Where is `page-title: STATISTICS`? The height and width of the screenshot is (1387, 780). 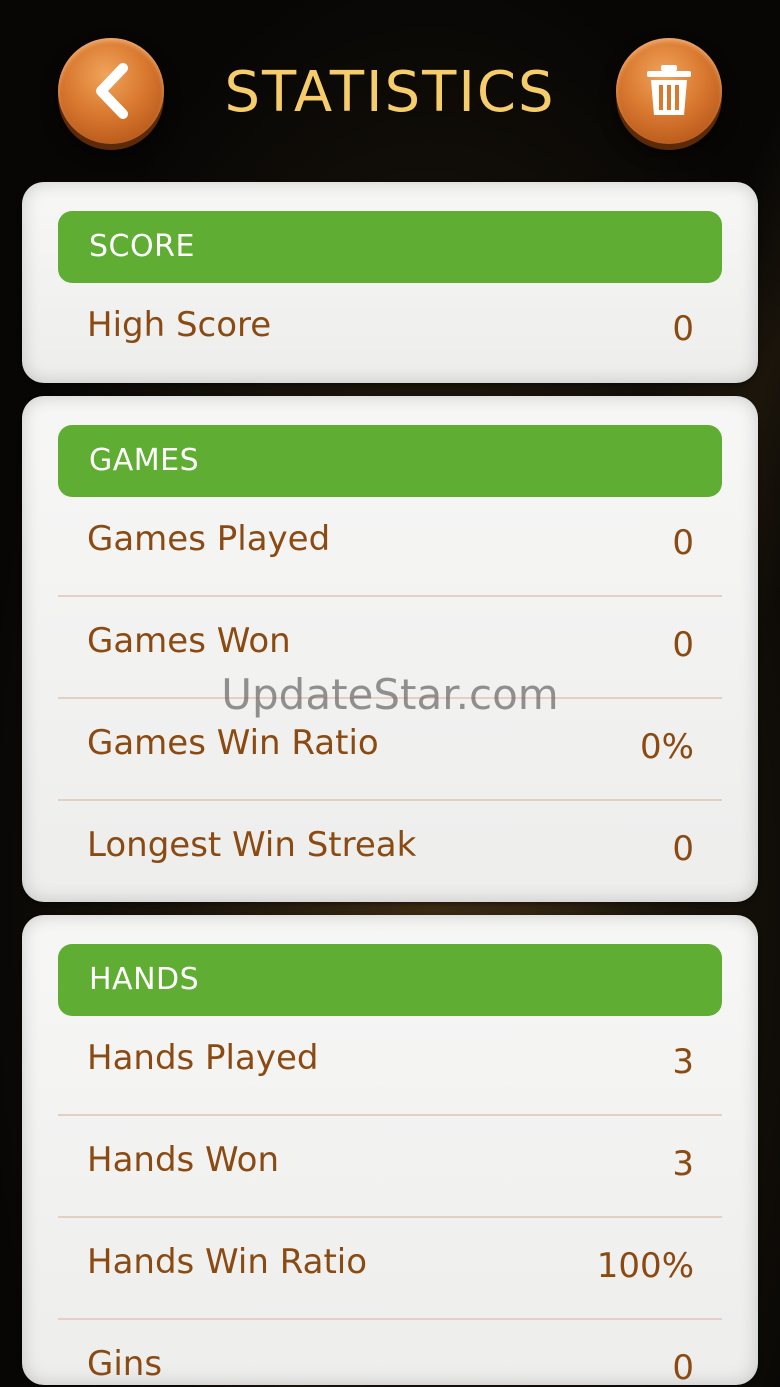
page-title: STATISTICS is located at coordinates (390, 92).